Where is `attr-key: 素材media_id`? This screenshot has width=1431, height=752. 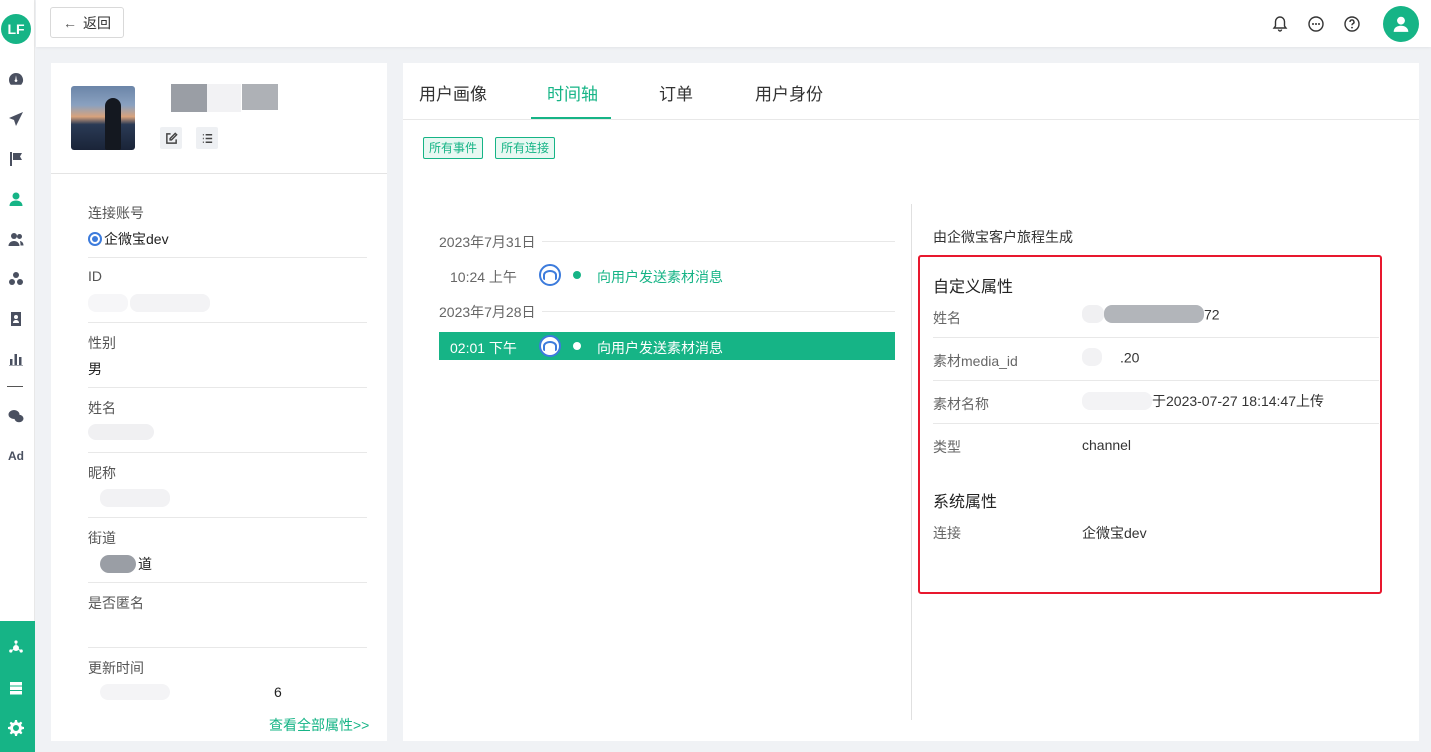 attr-key: 素材media_id is located at coordinates (975, 361).